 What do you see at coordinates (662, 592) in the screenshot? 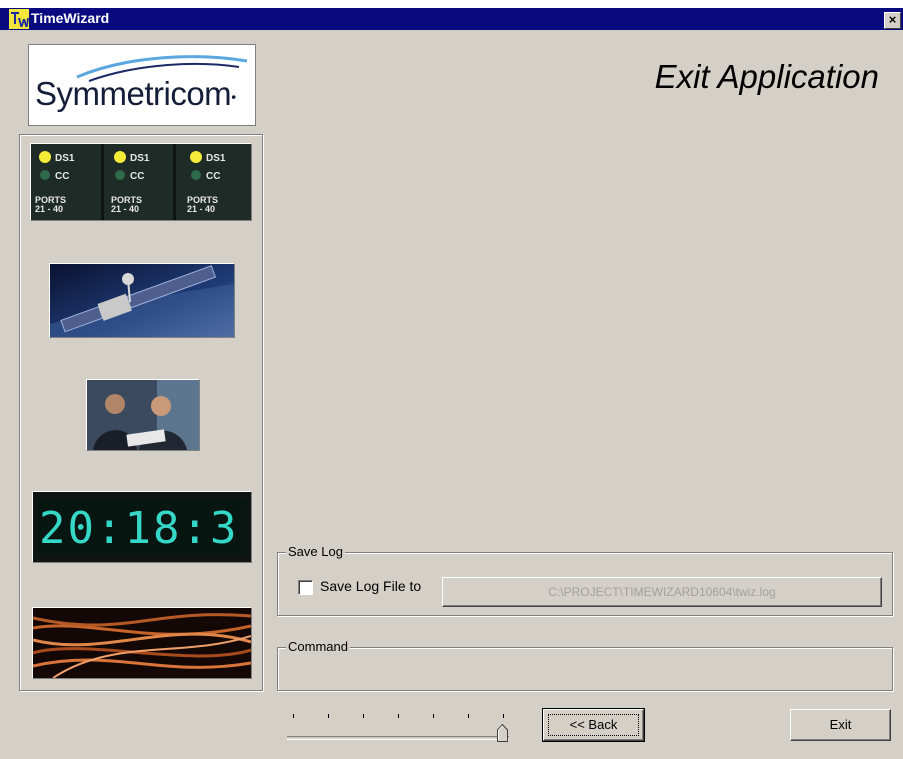
I see `log-path-button: C:\PROJECT\TIMEWIZARD10604\twiz.log` at bounding box center [662, 592].